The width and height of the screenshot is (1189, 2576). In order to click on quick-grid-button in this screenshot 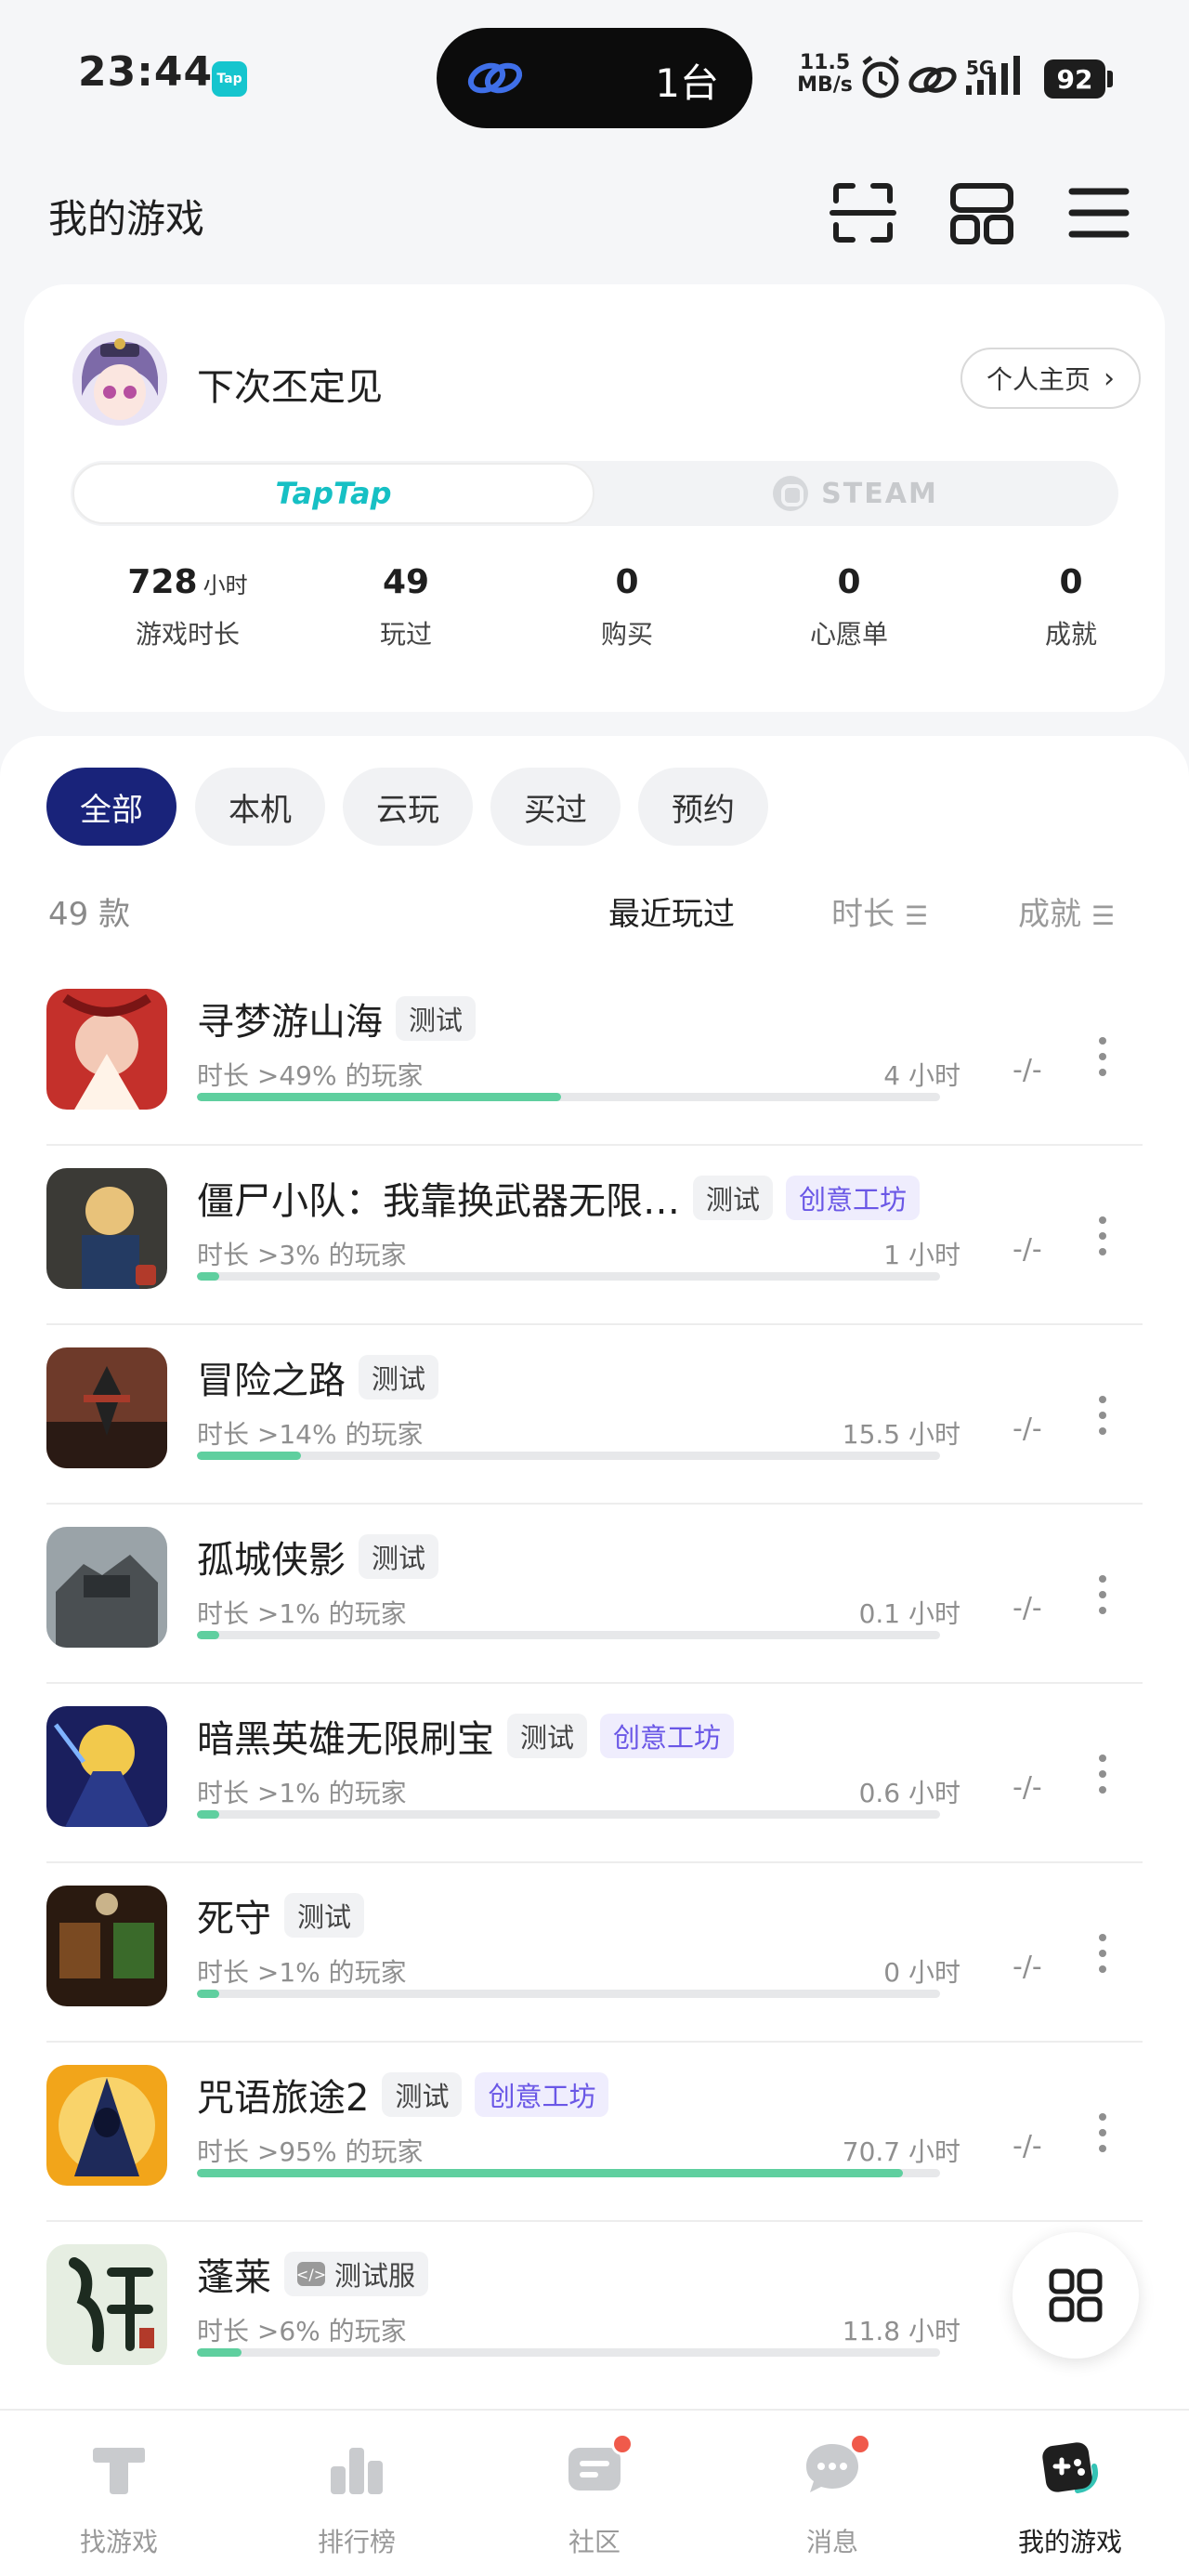, I will do `click(1076, 2295)`.